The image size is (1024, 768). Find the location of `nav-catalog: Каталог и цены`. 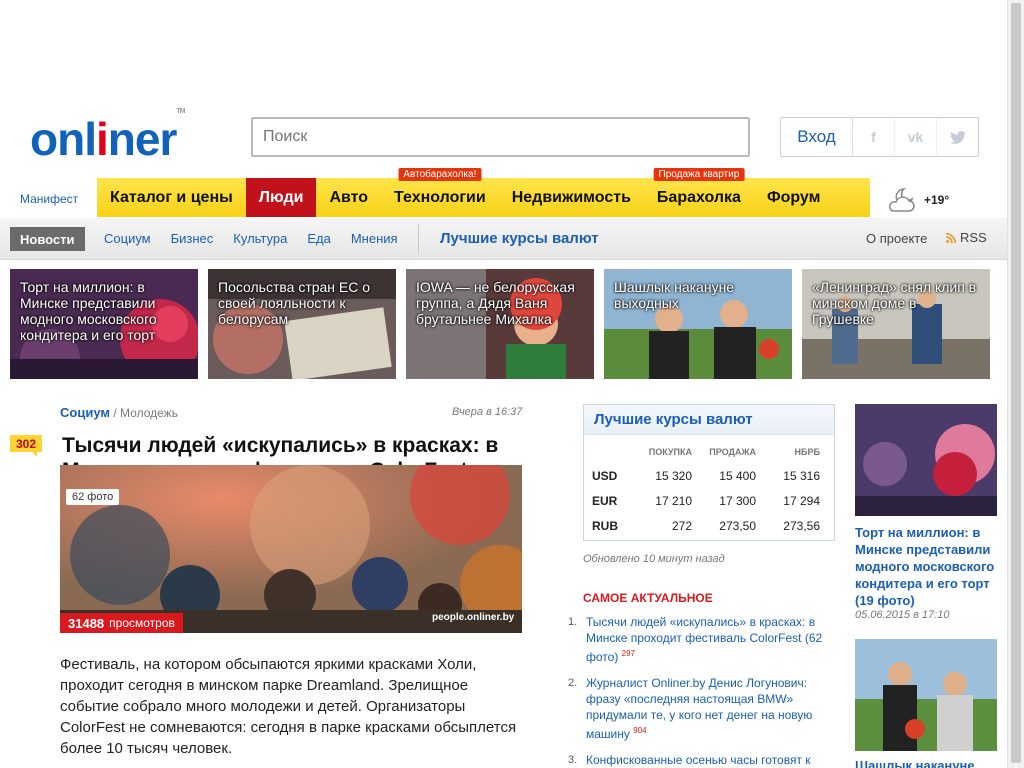

nav-catalog: Каталог и цены is located at coordinates (171, 197).